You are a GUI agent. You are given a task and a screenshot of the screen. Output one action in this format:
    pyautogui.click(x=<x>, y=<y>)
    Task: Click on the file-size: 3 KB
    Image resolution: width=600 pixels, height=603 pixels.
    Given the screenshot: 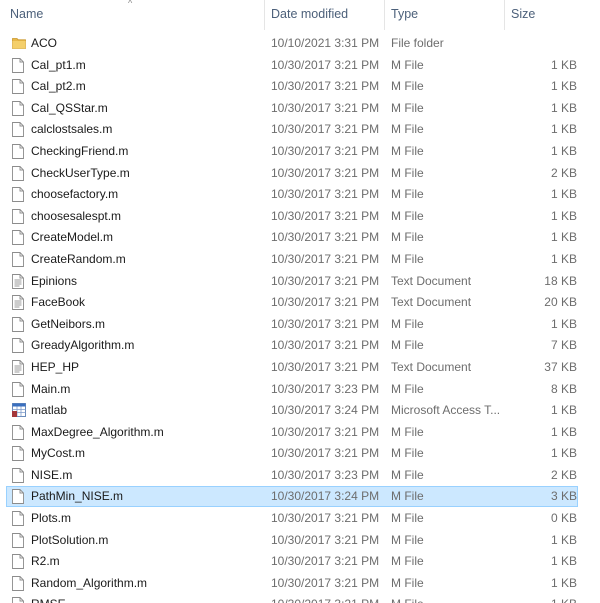 What is the action you would take?
    pyautogui.click(x=563, y=496)
    